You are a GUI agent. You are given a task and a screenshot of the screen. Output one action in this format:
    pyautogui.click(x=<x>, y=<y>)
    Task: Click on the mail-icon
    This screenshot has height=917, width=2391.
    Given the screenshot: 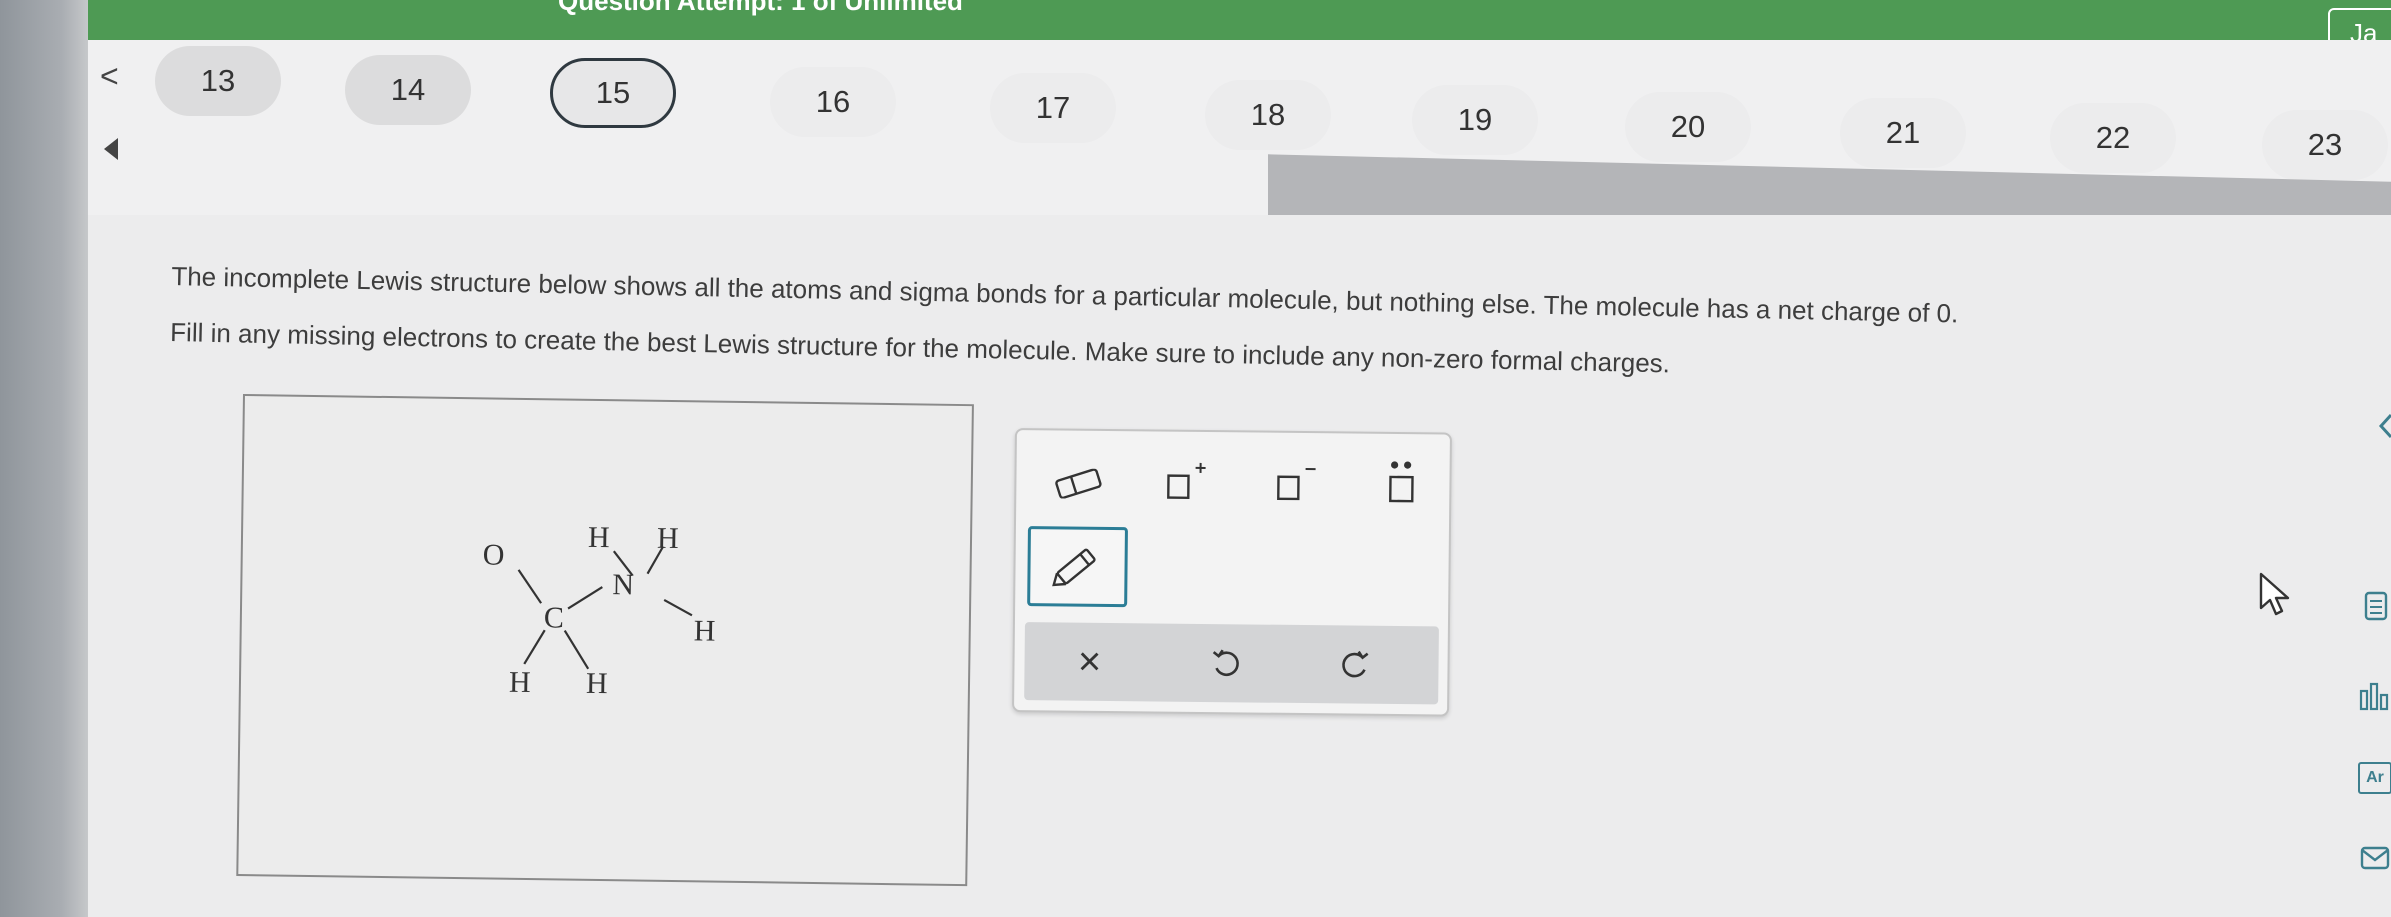 What is the action you would take?
    pyautogui.click(x=2374, y=858)
    